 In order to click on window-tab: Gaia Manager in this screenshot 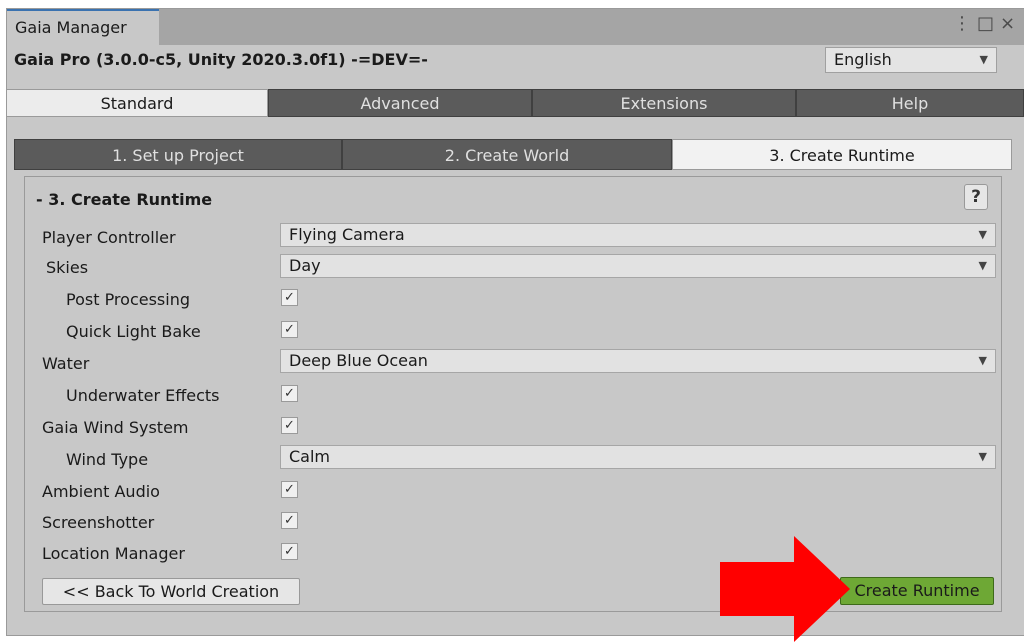, I will do `click(83, 27)`.